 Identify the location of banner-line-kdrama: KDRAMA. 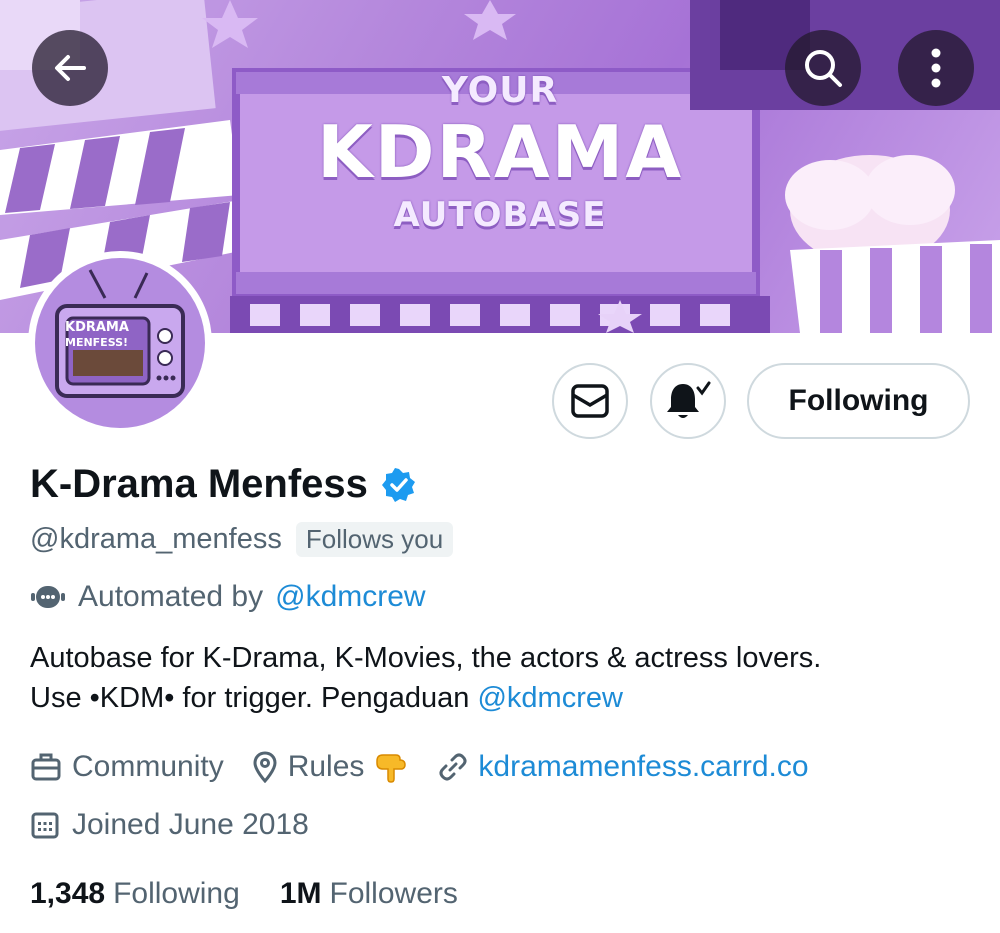
(500, 152).